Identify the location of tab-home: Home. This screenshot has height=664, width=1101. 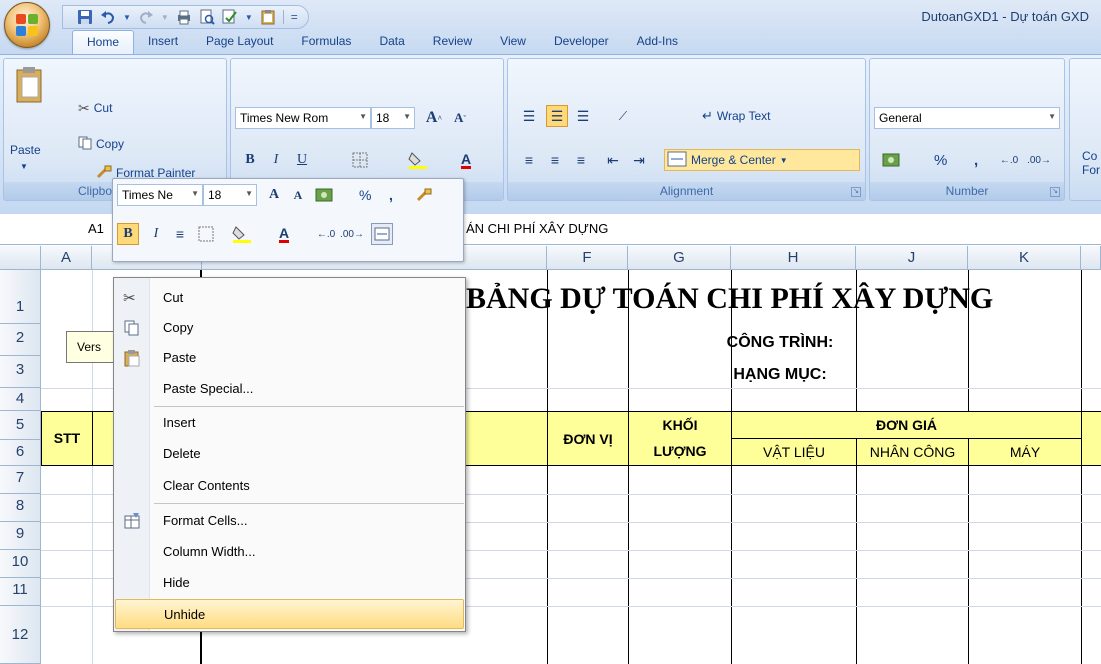
(103, 42).